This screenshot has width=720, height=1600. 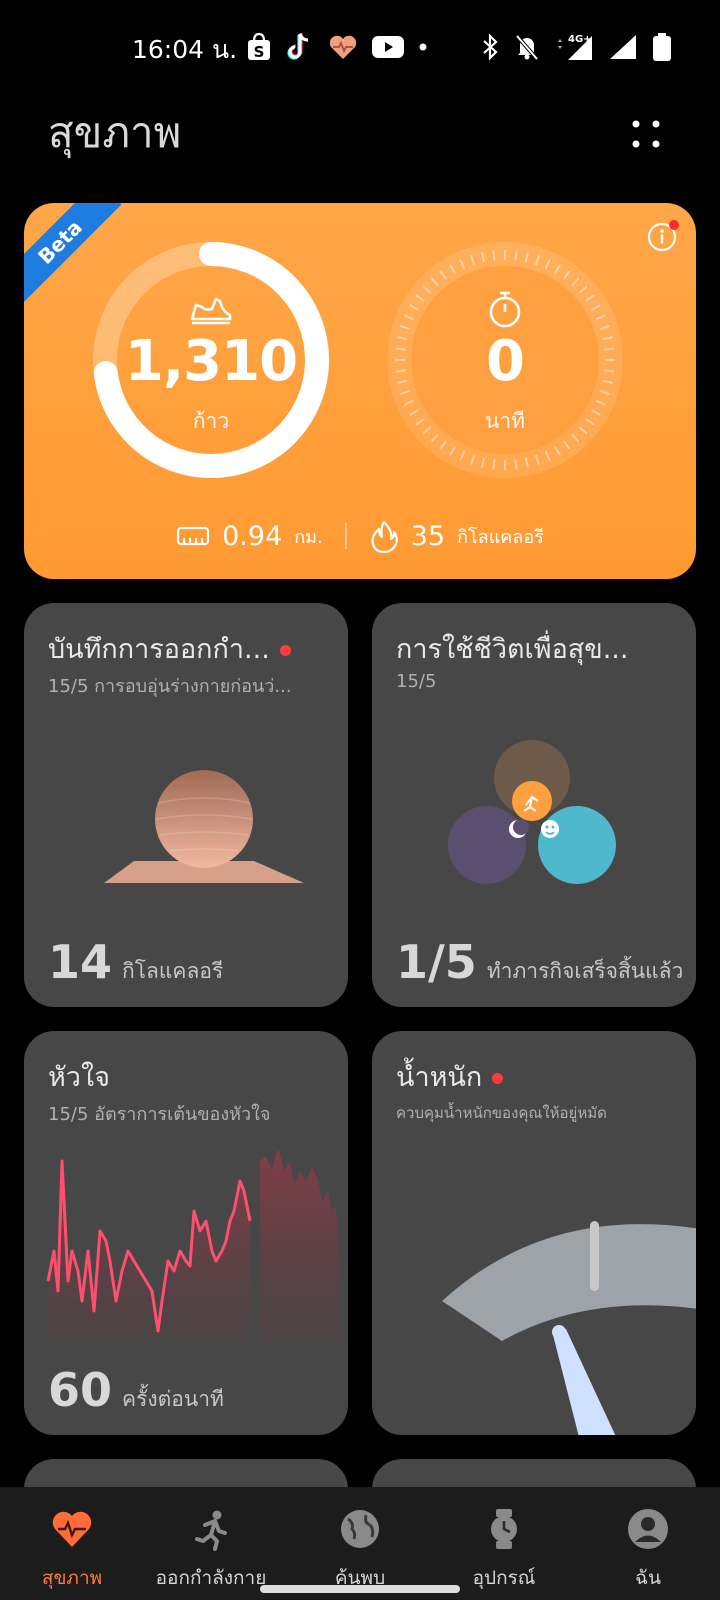 I want to click on signal-4g-icon: 4G+, so click(x=574, y=47).